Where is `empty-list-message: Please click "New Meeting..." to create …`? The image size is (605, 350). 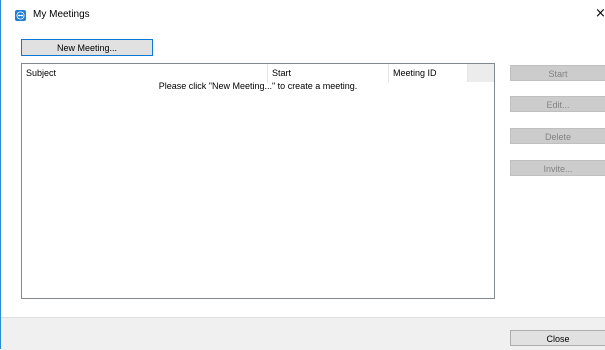 empty-list-message: Please click "New Meeting..." to create … is located at coordinates (258, 86).